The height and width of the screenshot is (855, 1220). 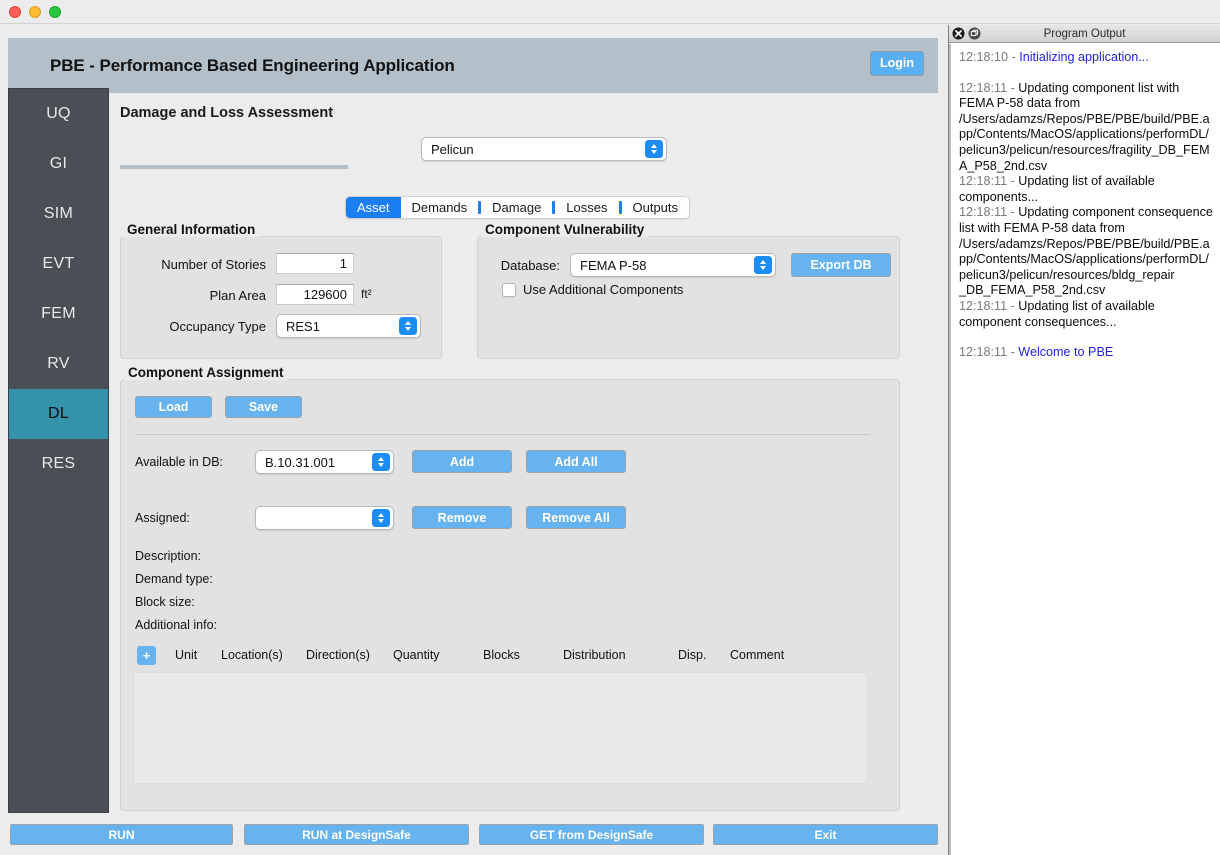 What do you see at coordinates (300, 462) in the screenshot?
I see `available-in-db-value: B.10.31.001` at bounding box center [300, 462].